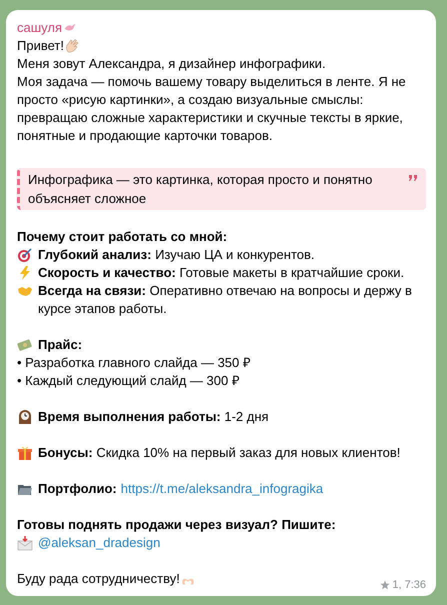  Describe the element at coordinates (201, 189) in the screenshot. I see `quote-text: Инфографика — это картинка, которая просто и понятно объясняет сложное` at that location.